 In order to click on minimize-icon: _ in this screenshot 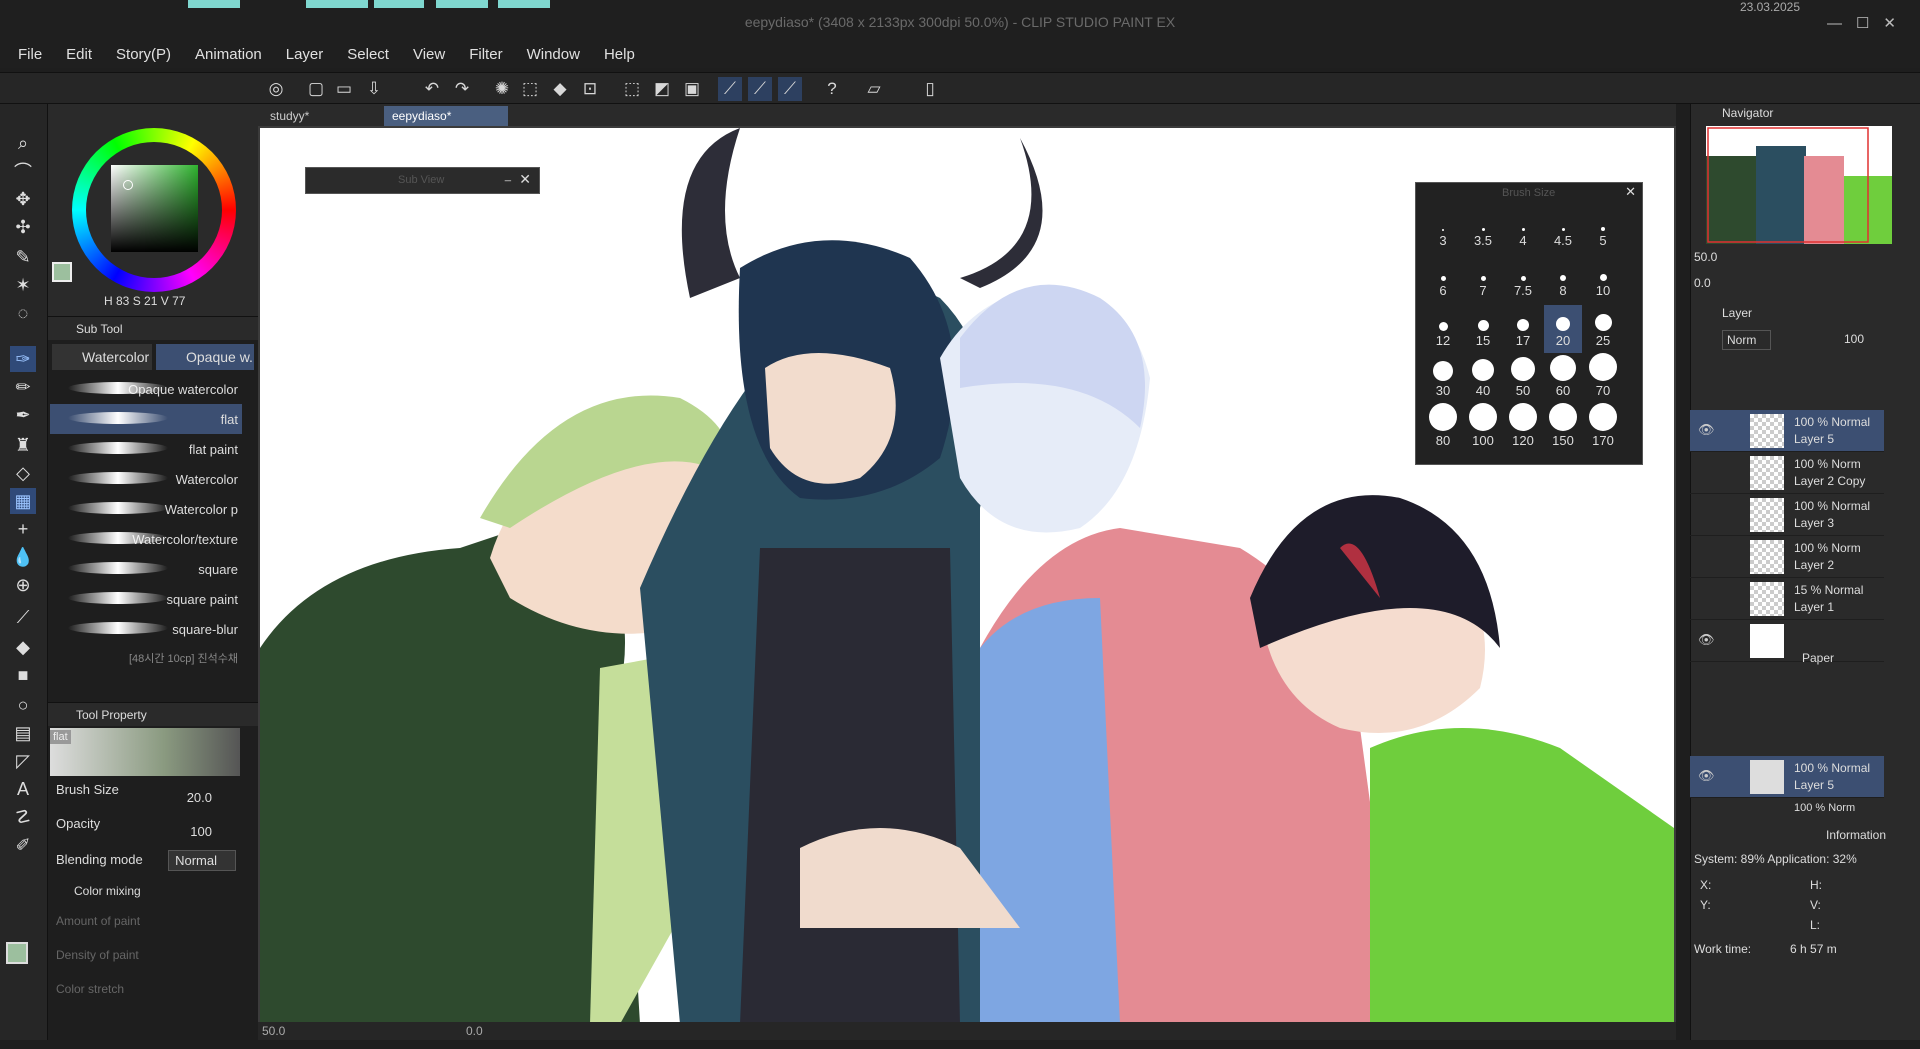, I will do `click(508, 176)`.